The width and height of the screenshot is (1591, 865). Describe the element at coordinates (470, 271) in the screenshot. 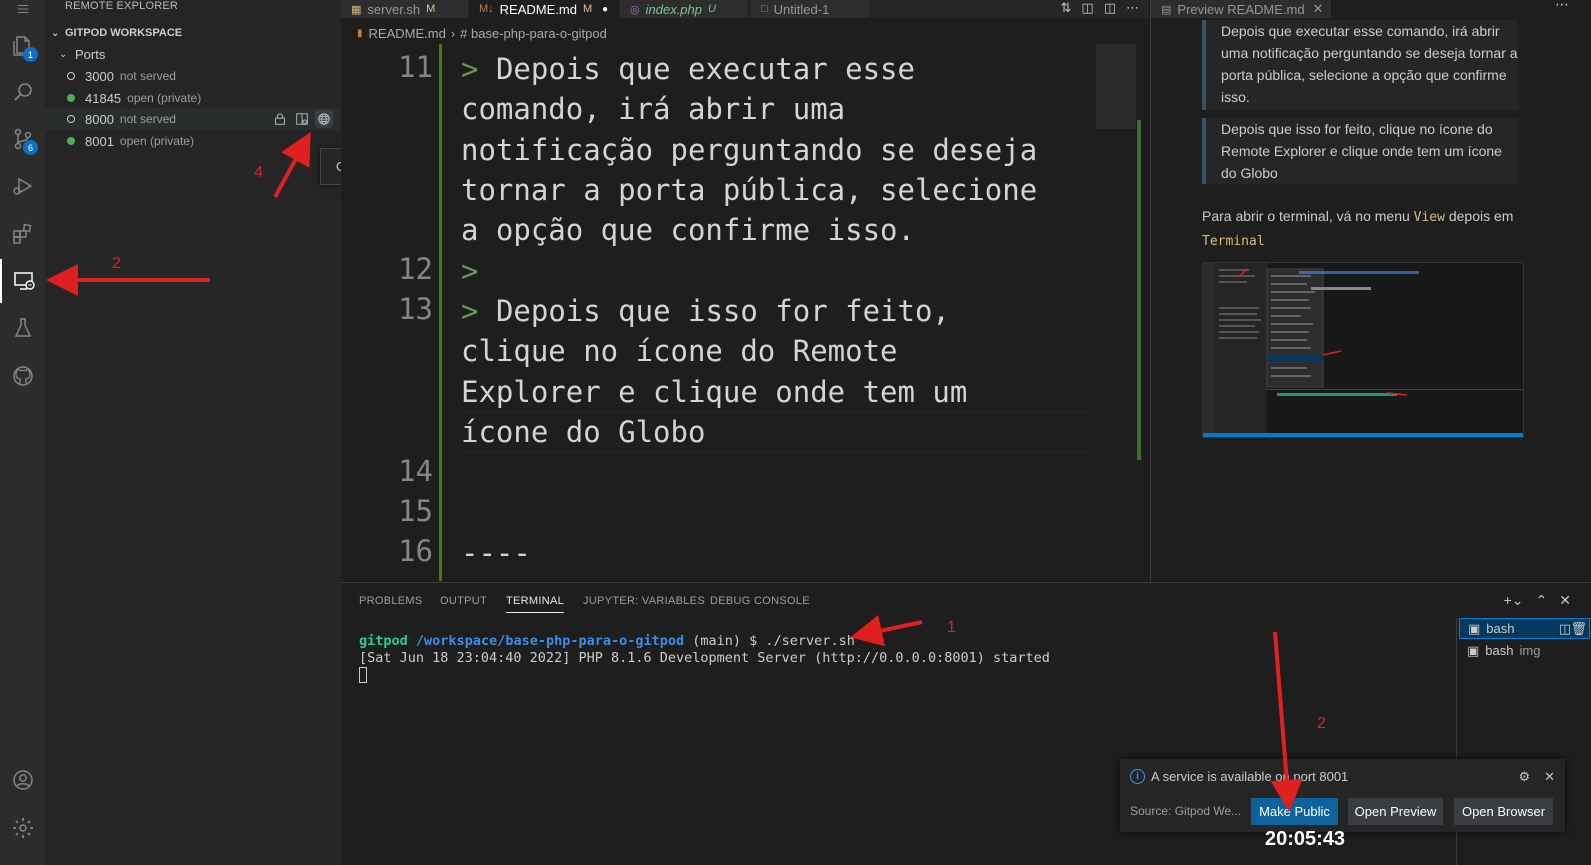

I see `code-line-12: >` at that location.